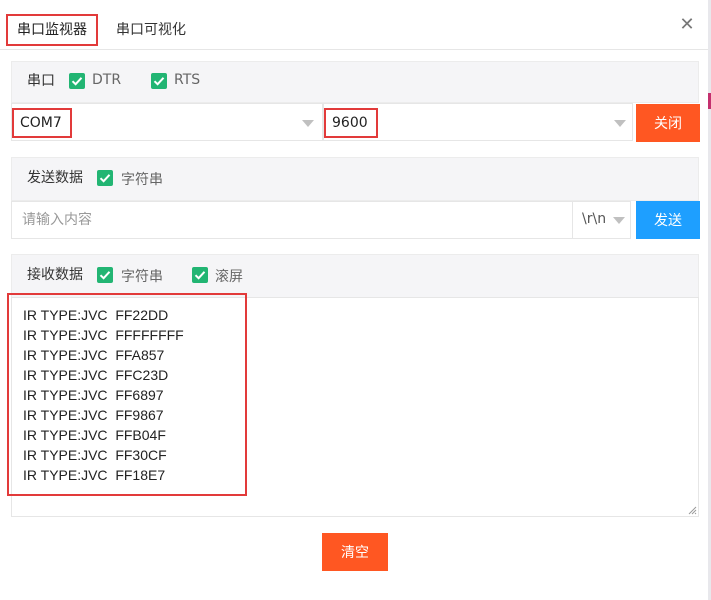 Image resolution: width=711 pixels, height=600 pixels. I want to click on received-line: IR TYPE:JVC FF9867, so click(93, 415).